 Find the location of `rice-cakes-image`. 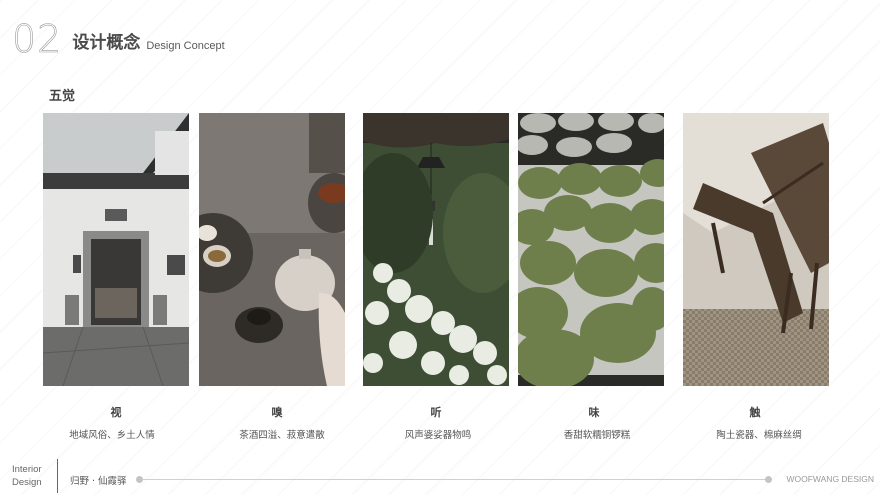

rice-cakes-image is located at coordinates (591, 249).